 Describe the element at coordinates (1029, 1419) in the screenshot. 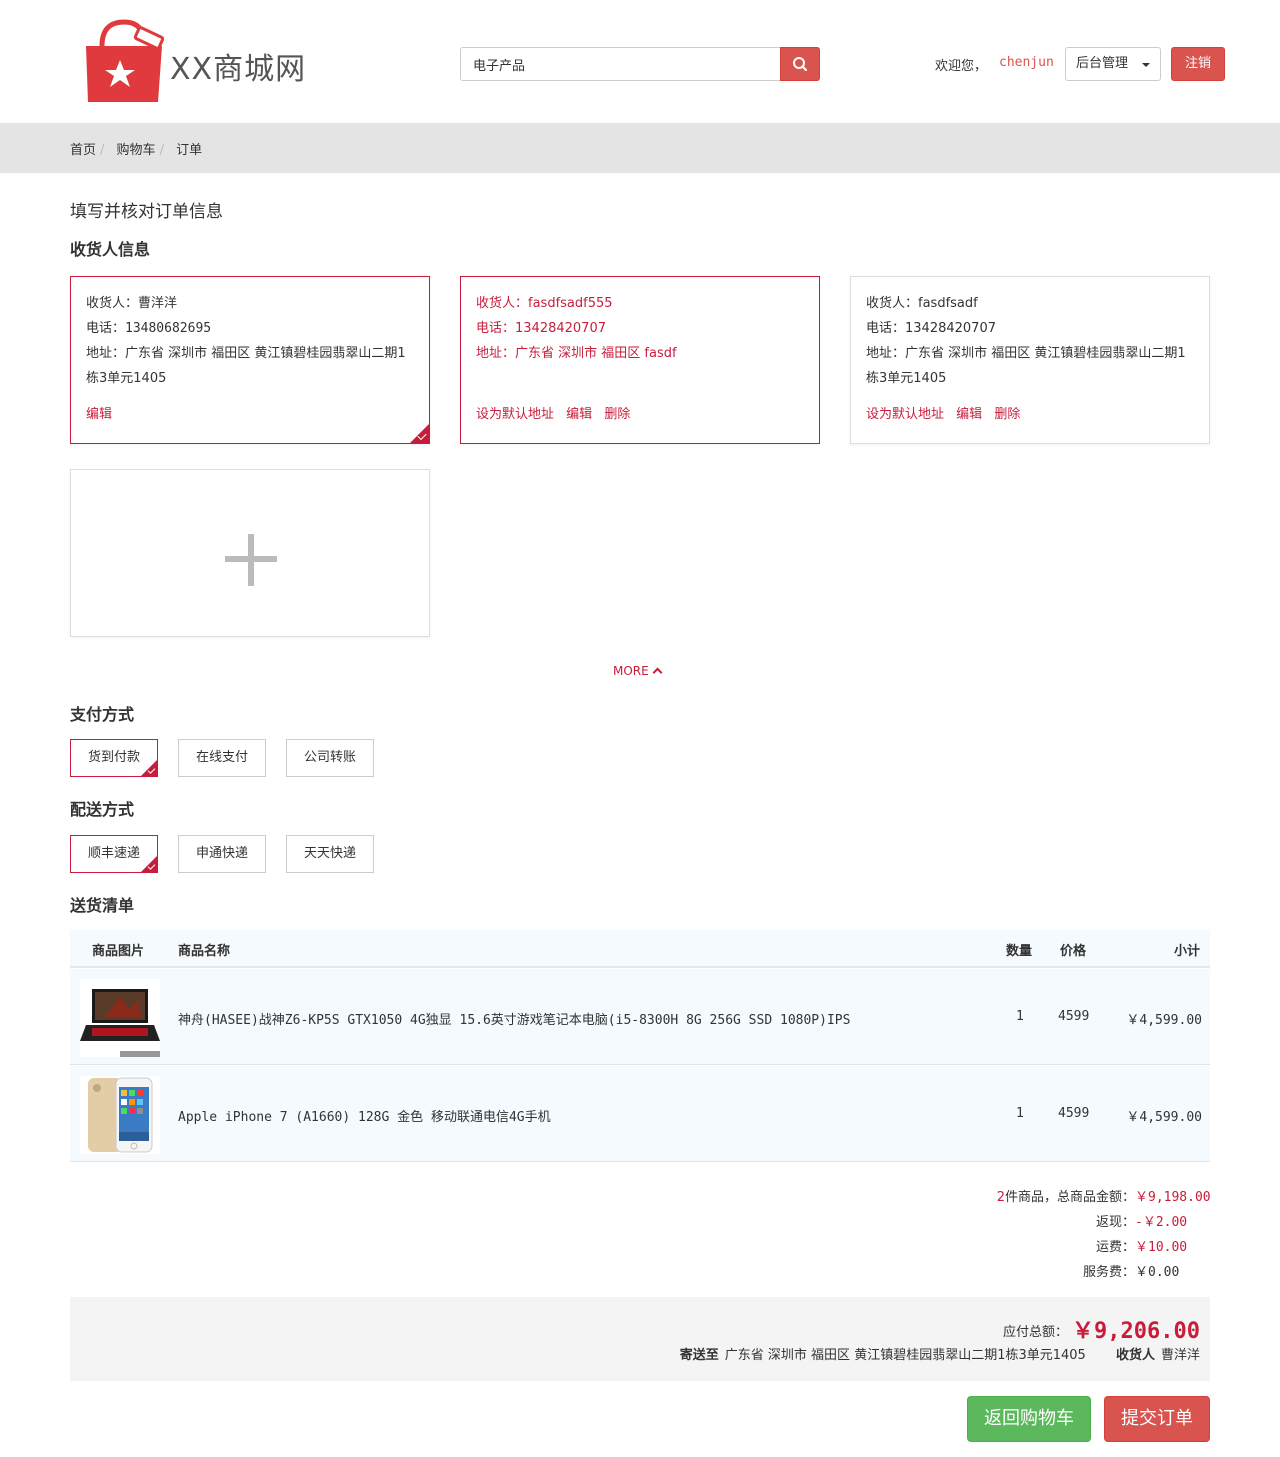

I see `back-to-cart-button: 返回购物车` at that location.